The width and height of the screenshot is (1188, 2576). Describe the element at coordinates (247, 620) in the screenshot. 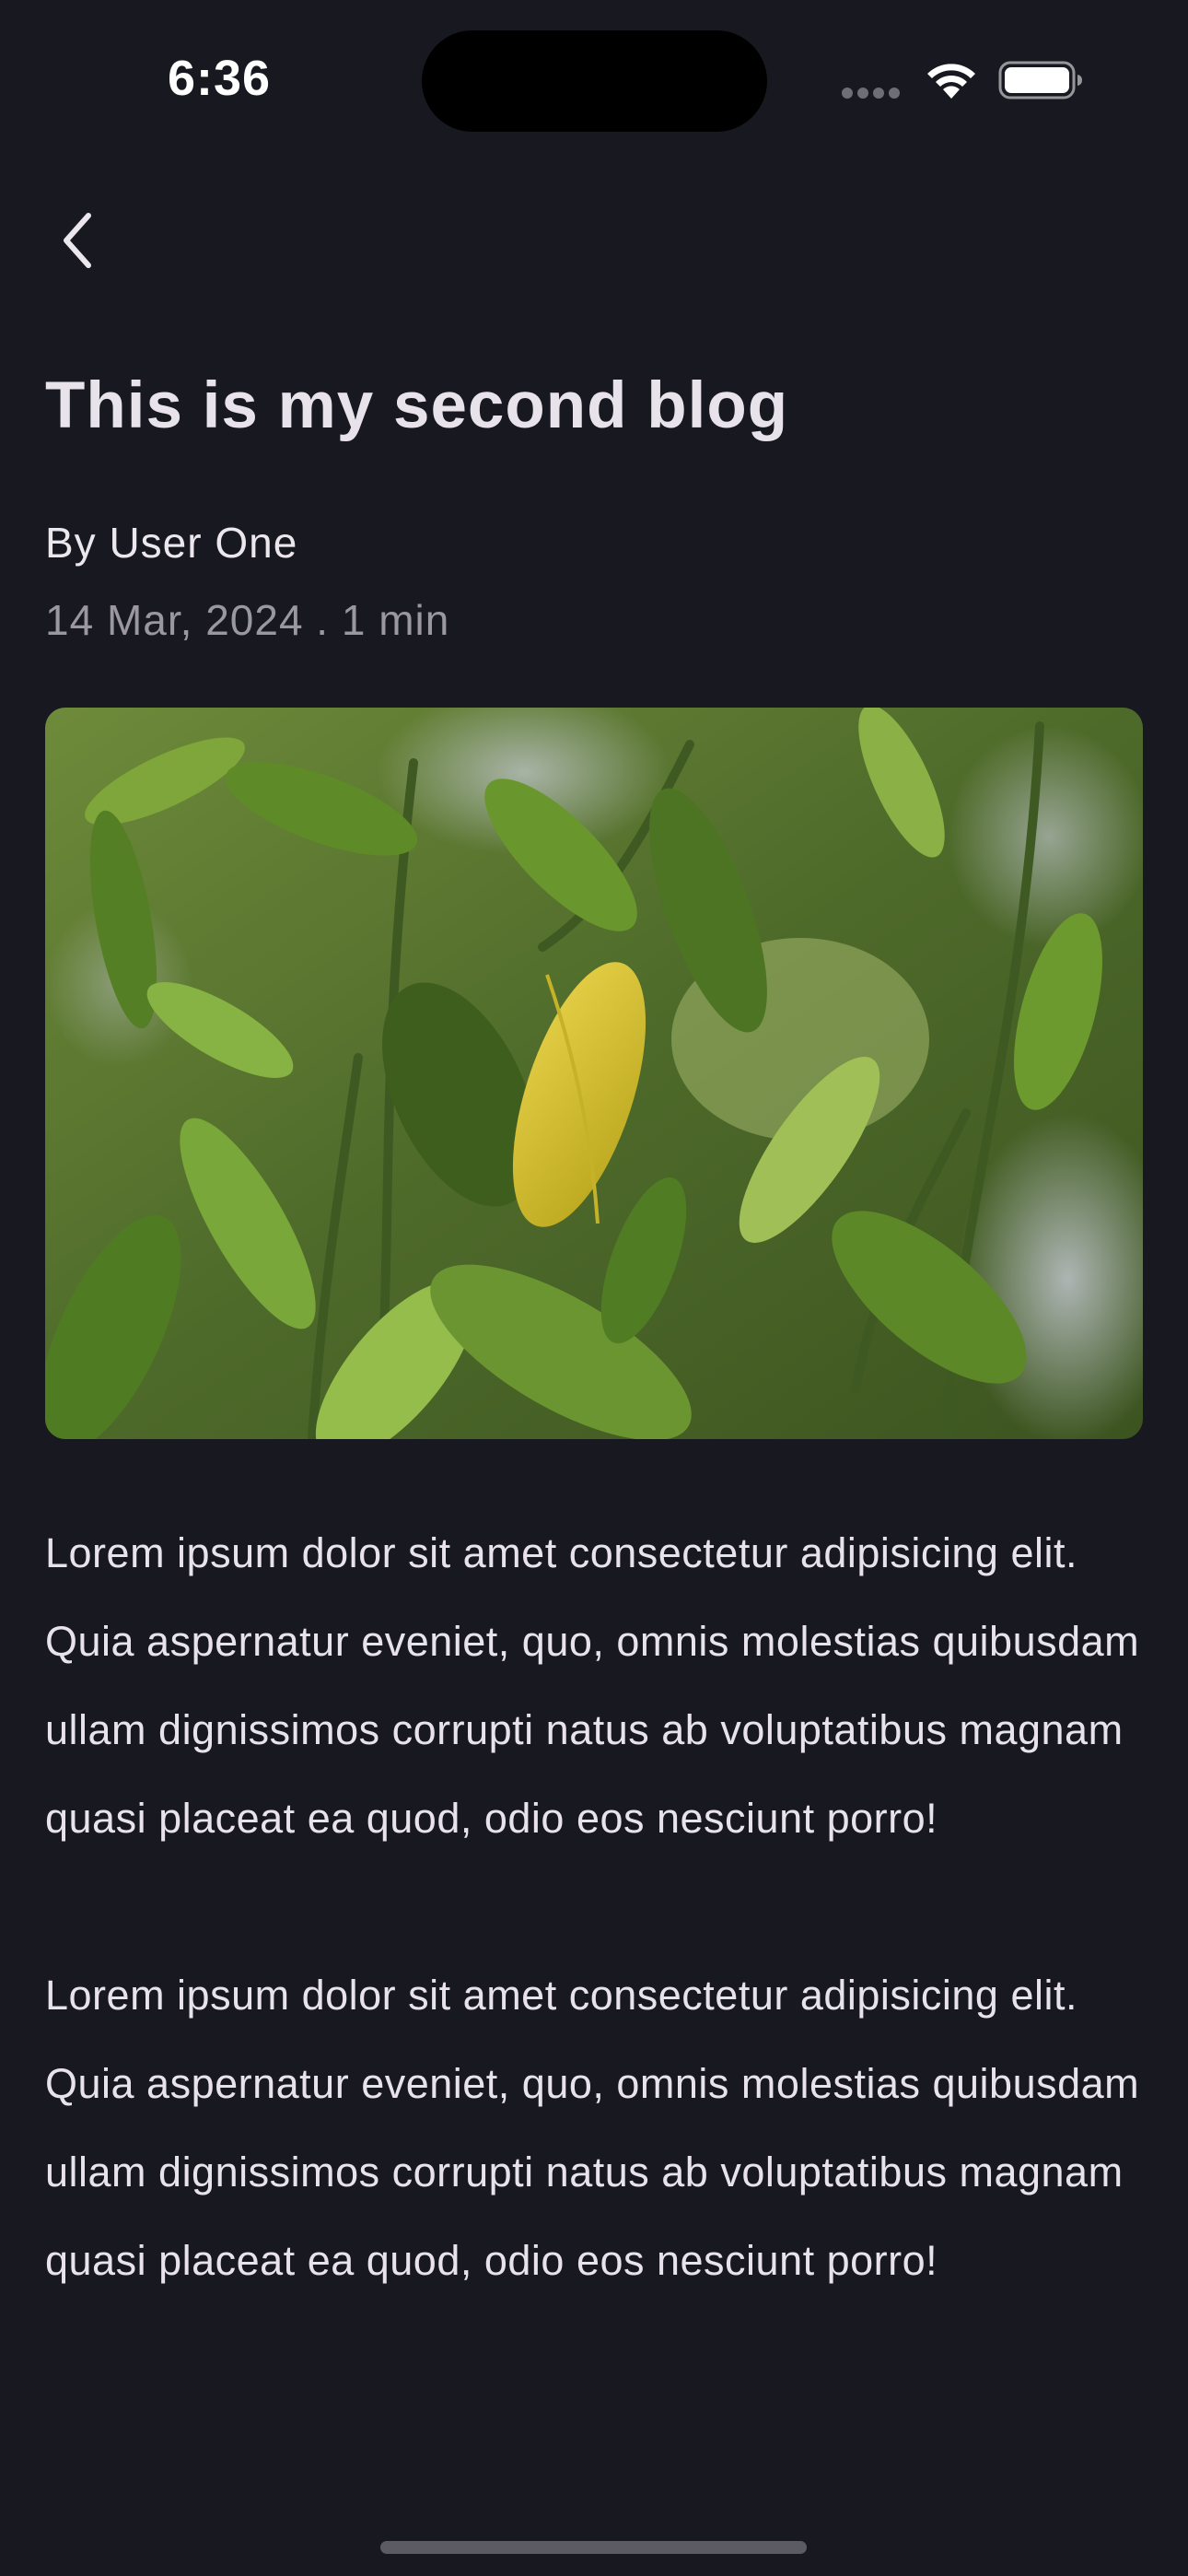

I see `blog-date-reading-time: 14 Mar, 2024 . 1 min` at that location.